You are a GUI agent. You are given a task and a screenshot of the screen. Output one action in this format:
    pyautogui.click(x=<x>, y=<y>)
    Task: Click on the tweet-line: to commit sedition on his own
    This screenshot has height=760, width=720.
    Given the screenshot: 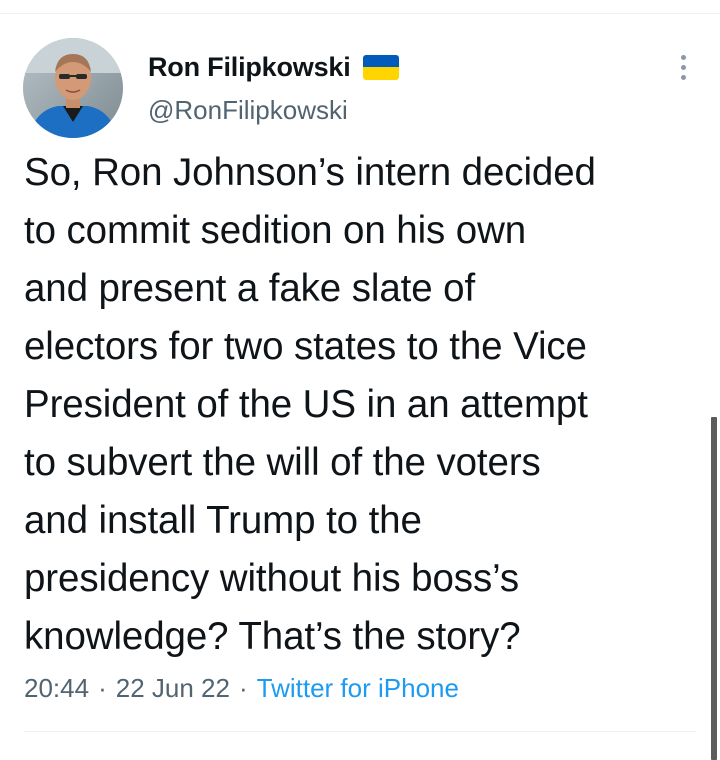 What is the action you would take?
    pyautogui.click(x=275, y=230)
    